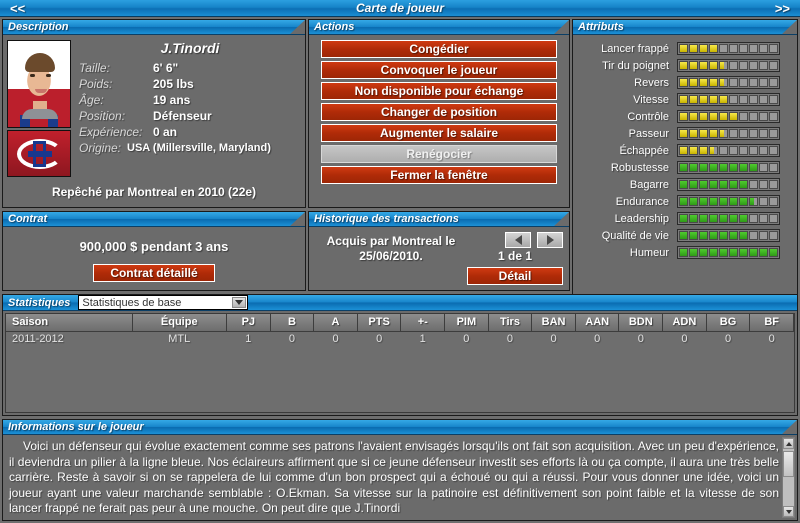  Describe the element at coordinates (635, 48) in the screenshot. I see `attribute-label: Lancer frappé` at that location.